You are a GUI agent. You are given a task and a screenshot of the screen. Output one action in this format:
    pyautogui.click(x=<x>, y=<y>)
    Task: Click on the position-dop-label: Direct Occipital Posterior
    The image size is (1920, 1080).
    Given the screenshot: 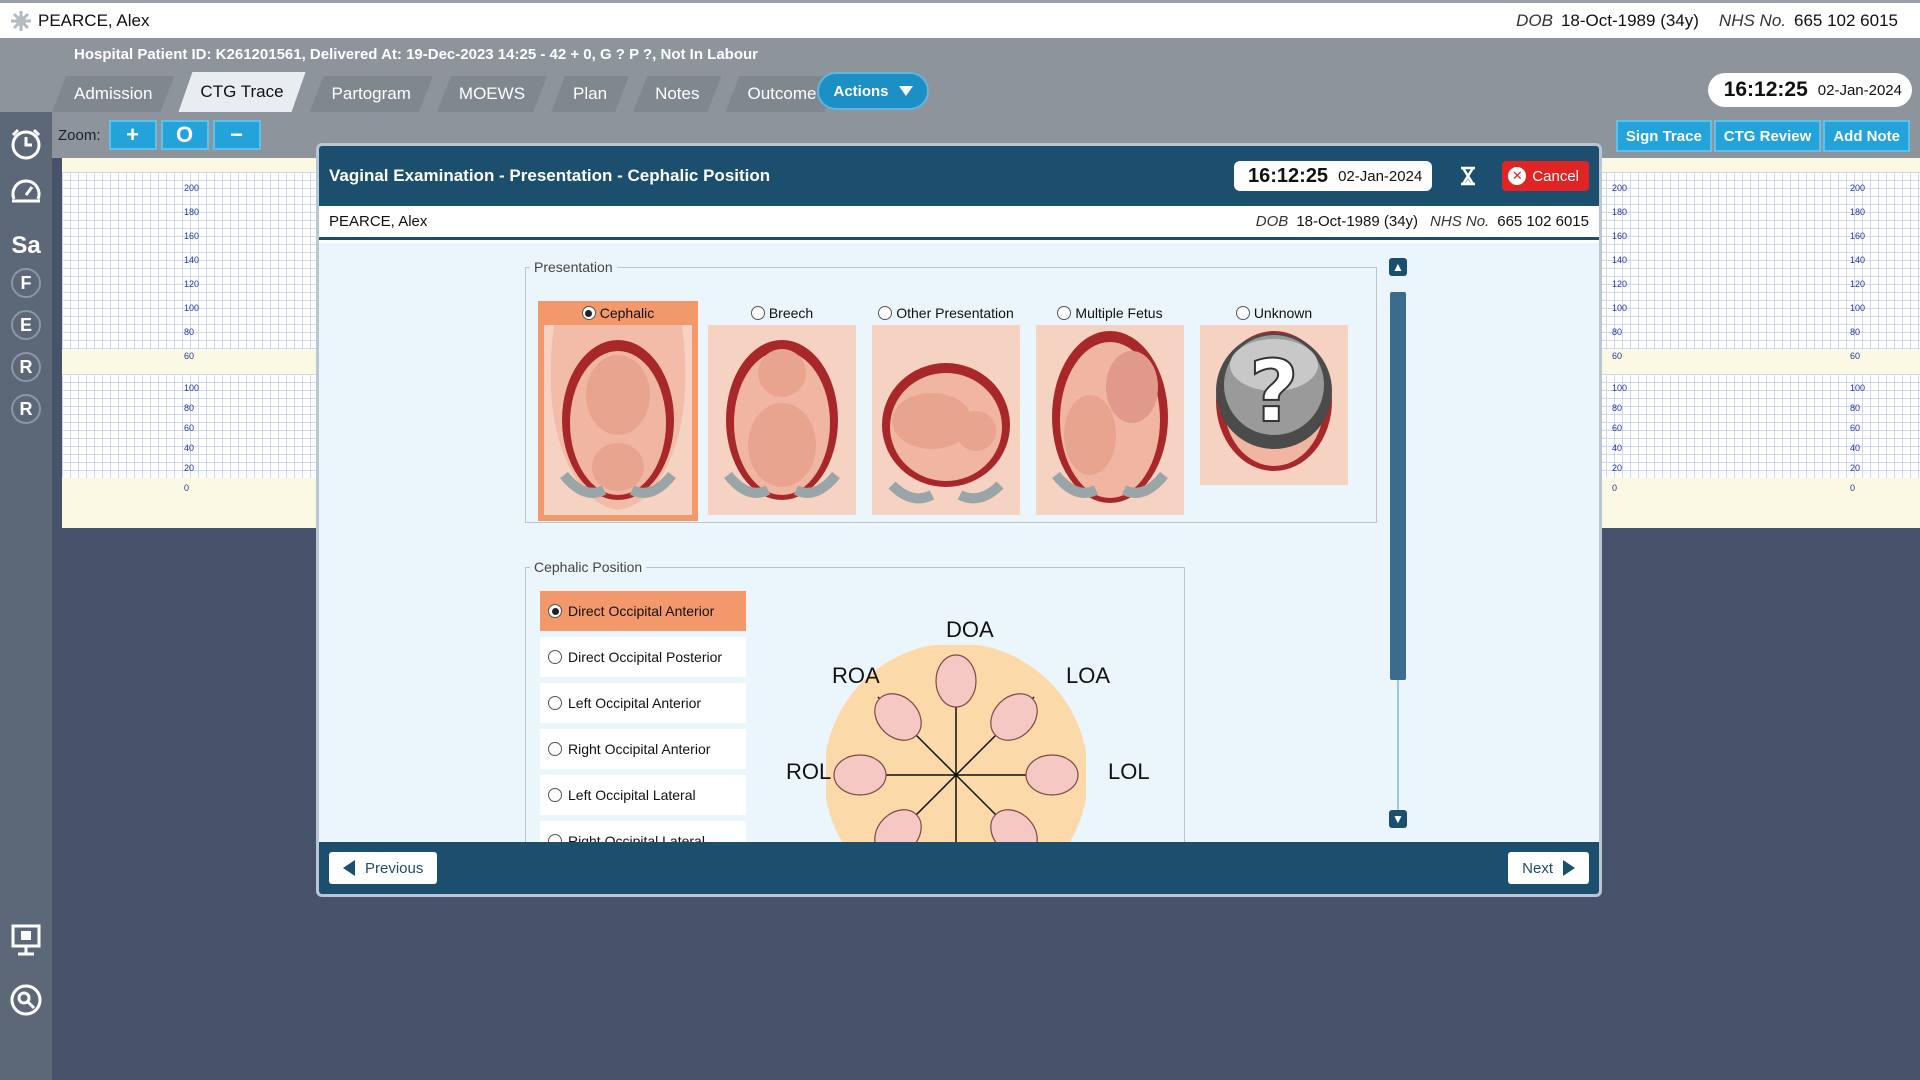 What is the action you would take?
    pyautogui.click(x=645, y=657)
    